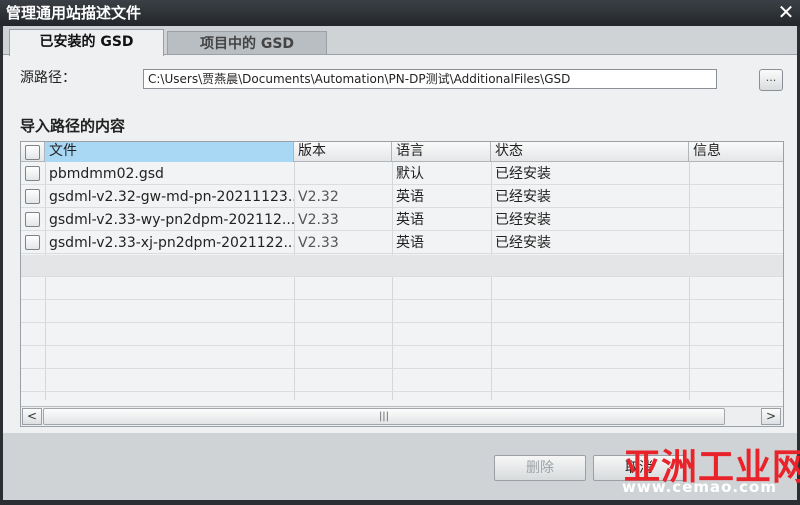  What do you see at coordinates (73, 126) in the screenshot?
I see `content-title: 导入路径的内容` at bounding box center [73, 126].